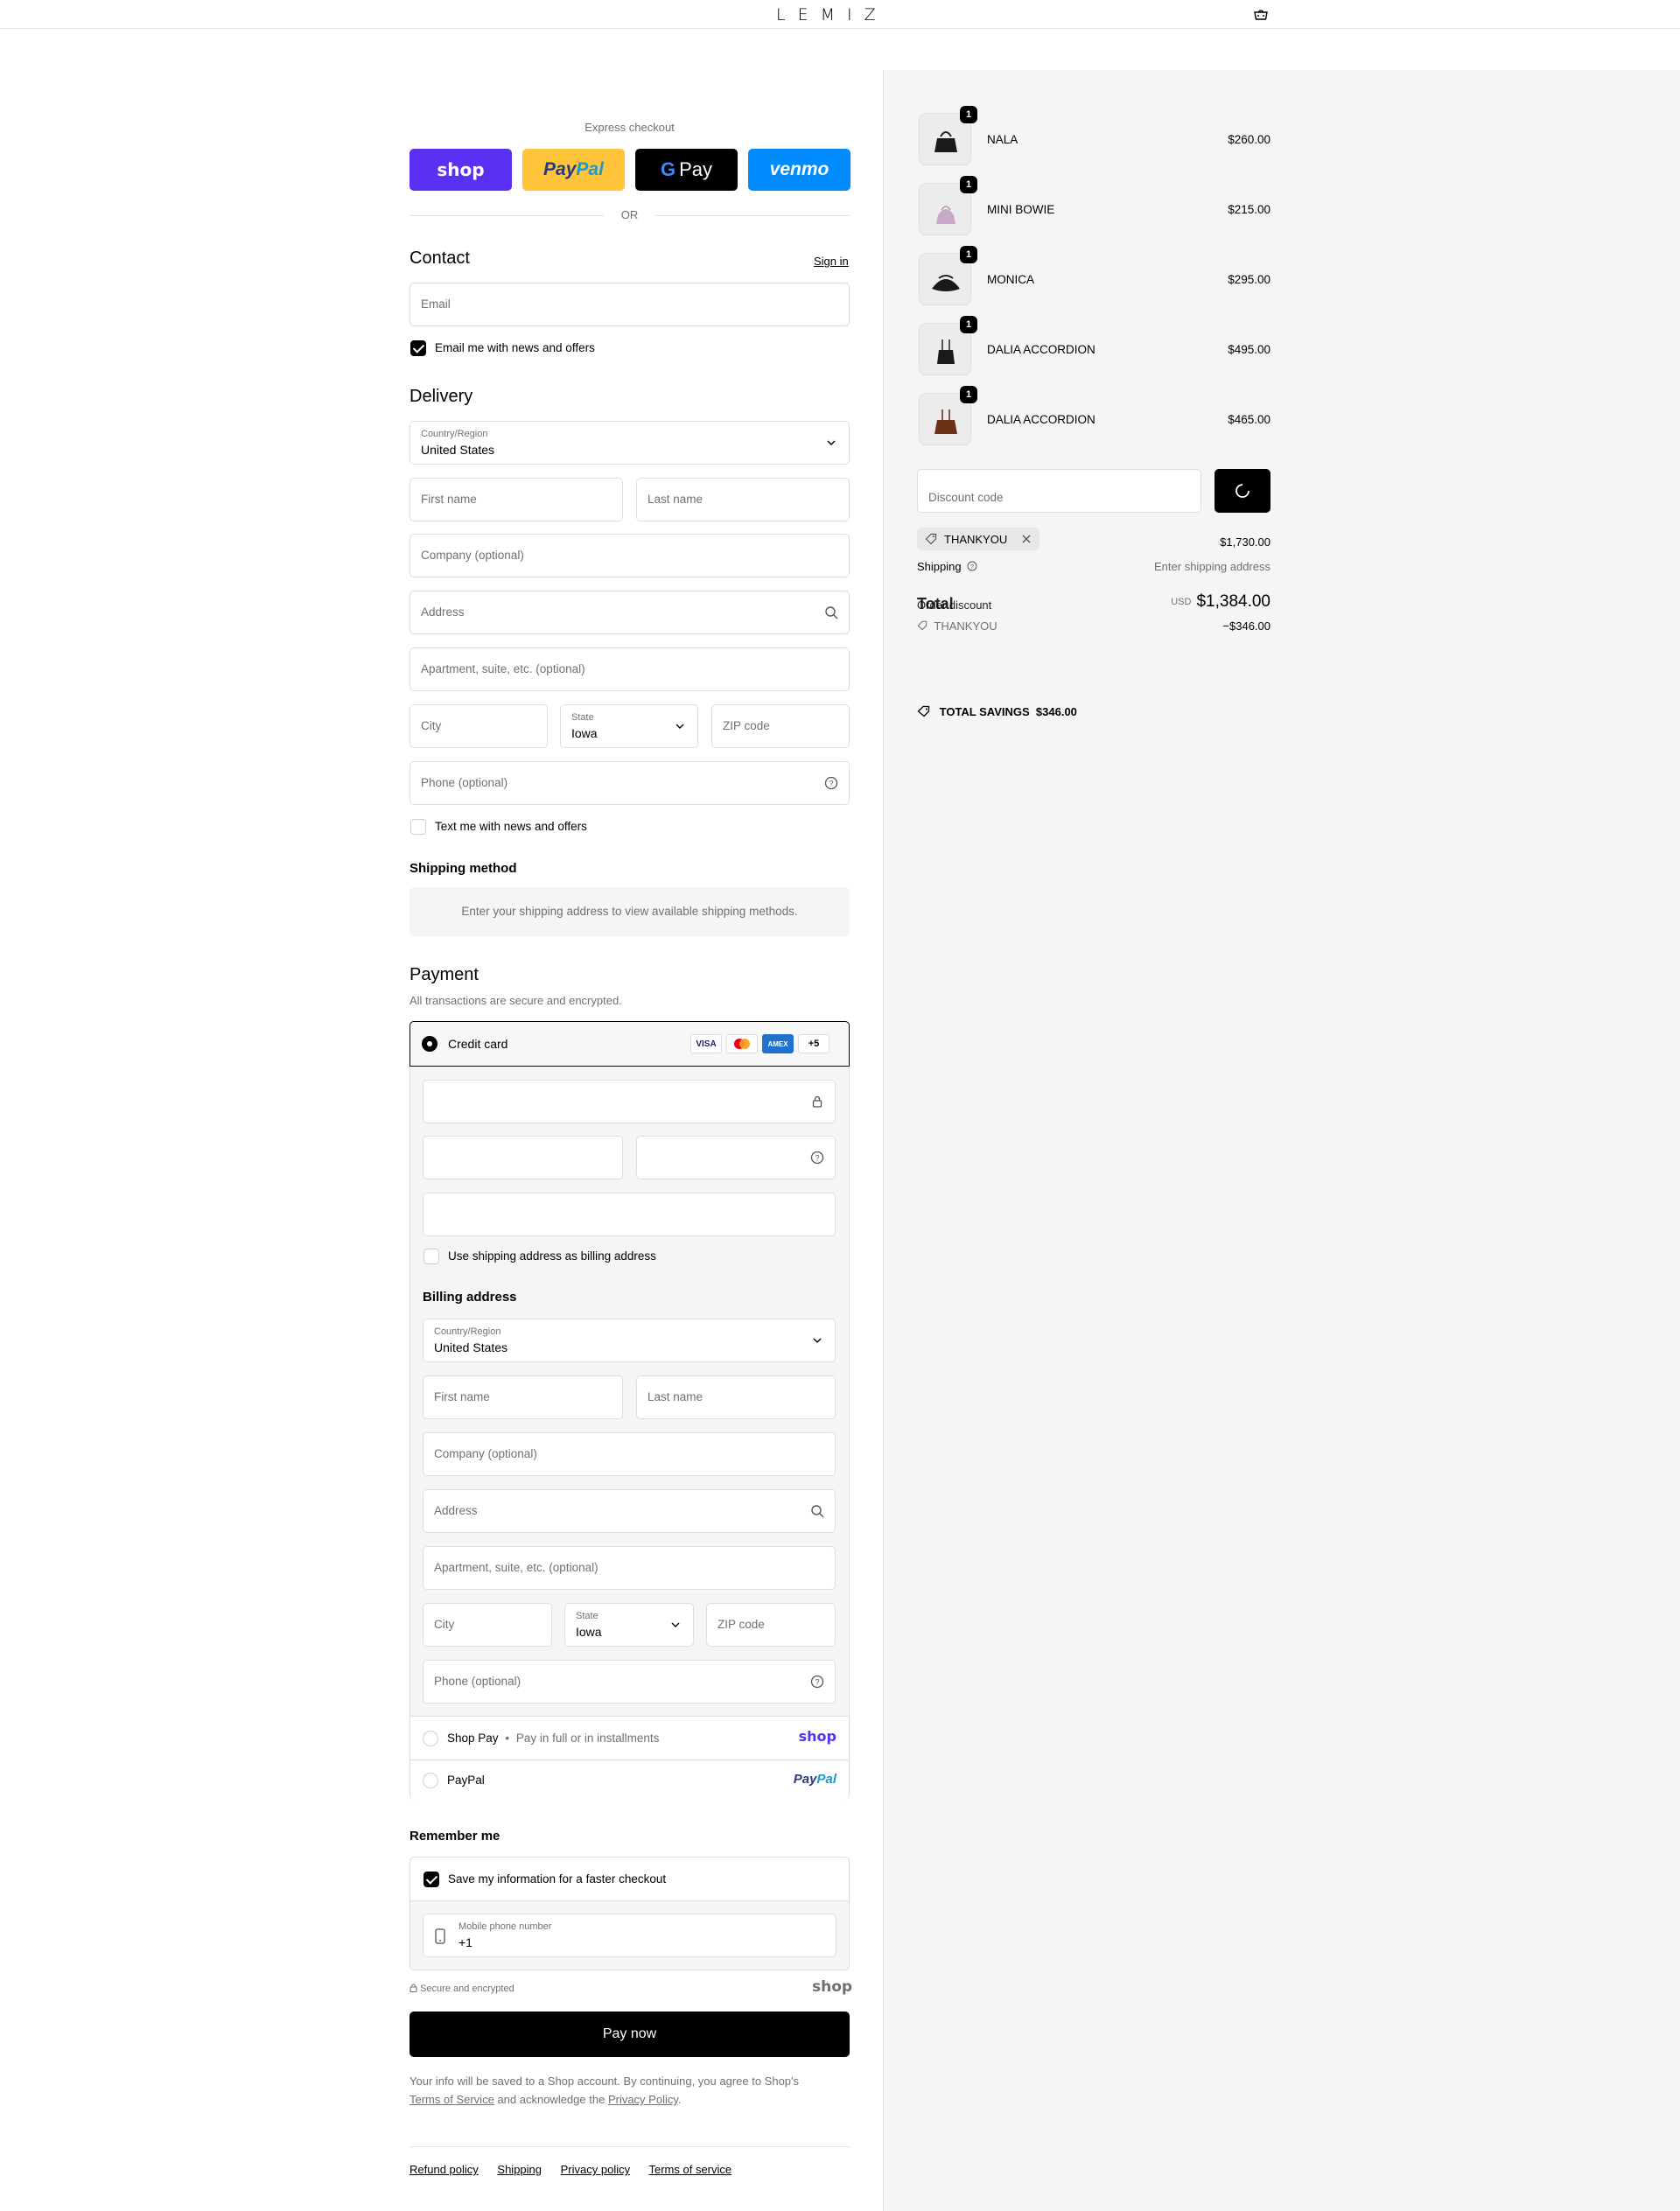  What do you see at coordinates (629, 1780) in the screenshot?
I see `paypal-option: PayPal PayPal` at bounding box center [629, 1780].